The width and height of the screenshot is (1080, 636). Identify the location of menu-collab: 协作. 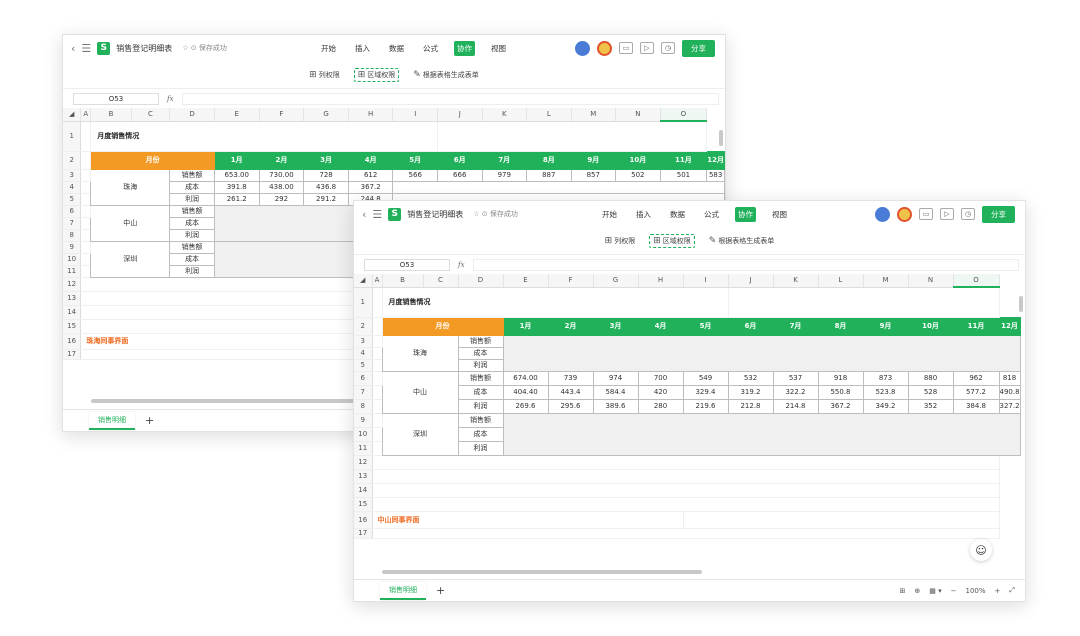
(464, 48).